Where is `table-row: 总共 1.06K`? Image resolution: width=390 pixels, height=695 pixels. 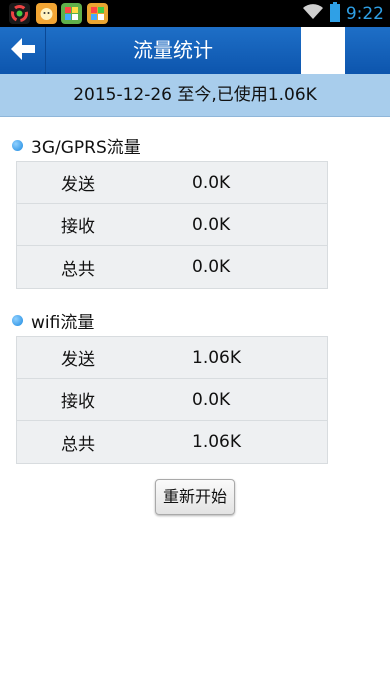 table-row: 总共 1.06K is located at coordinates (172, 442).